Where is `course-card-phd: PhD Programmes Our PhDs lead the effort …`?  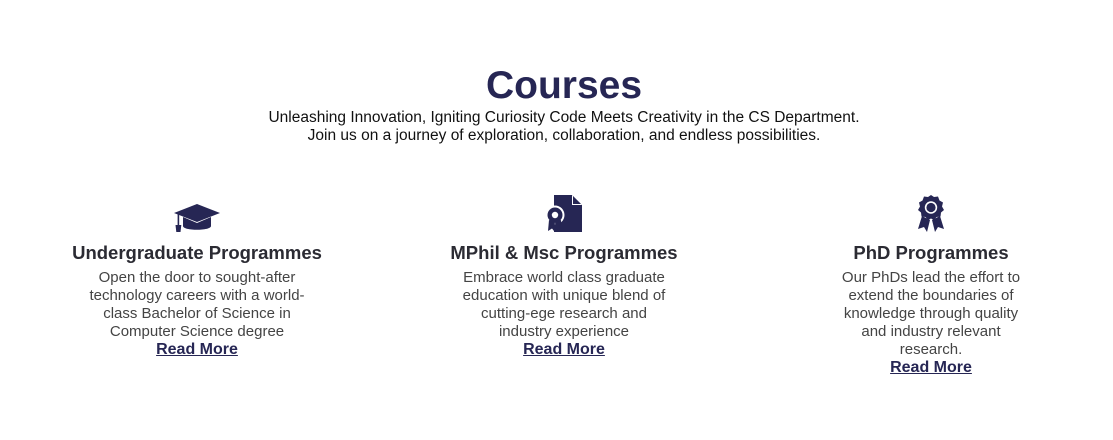
course-card-phd: PhD Programmes Our PhDs lead the effort … is located at coordinates (931, 283).